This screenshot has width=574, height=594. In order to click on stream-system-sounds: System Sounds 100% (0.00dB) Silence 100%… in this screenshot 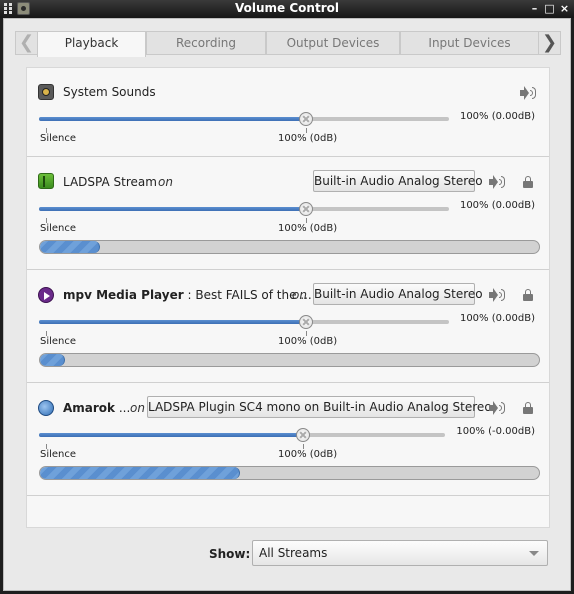, I will do `click(288, 112)`.